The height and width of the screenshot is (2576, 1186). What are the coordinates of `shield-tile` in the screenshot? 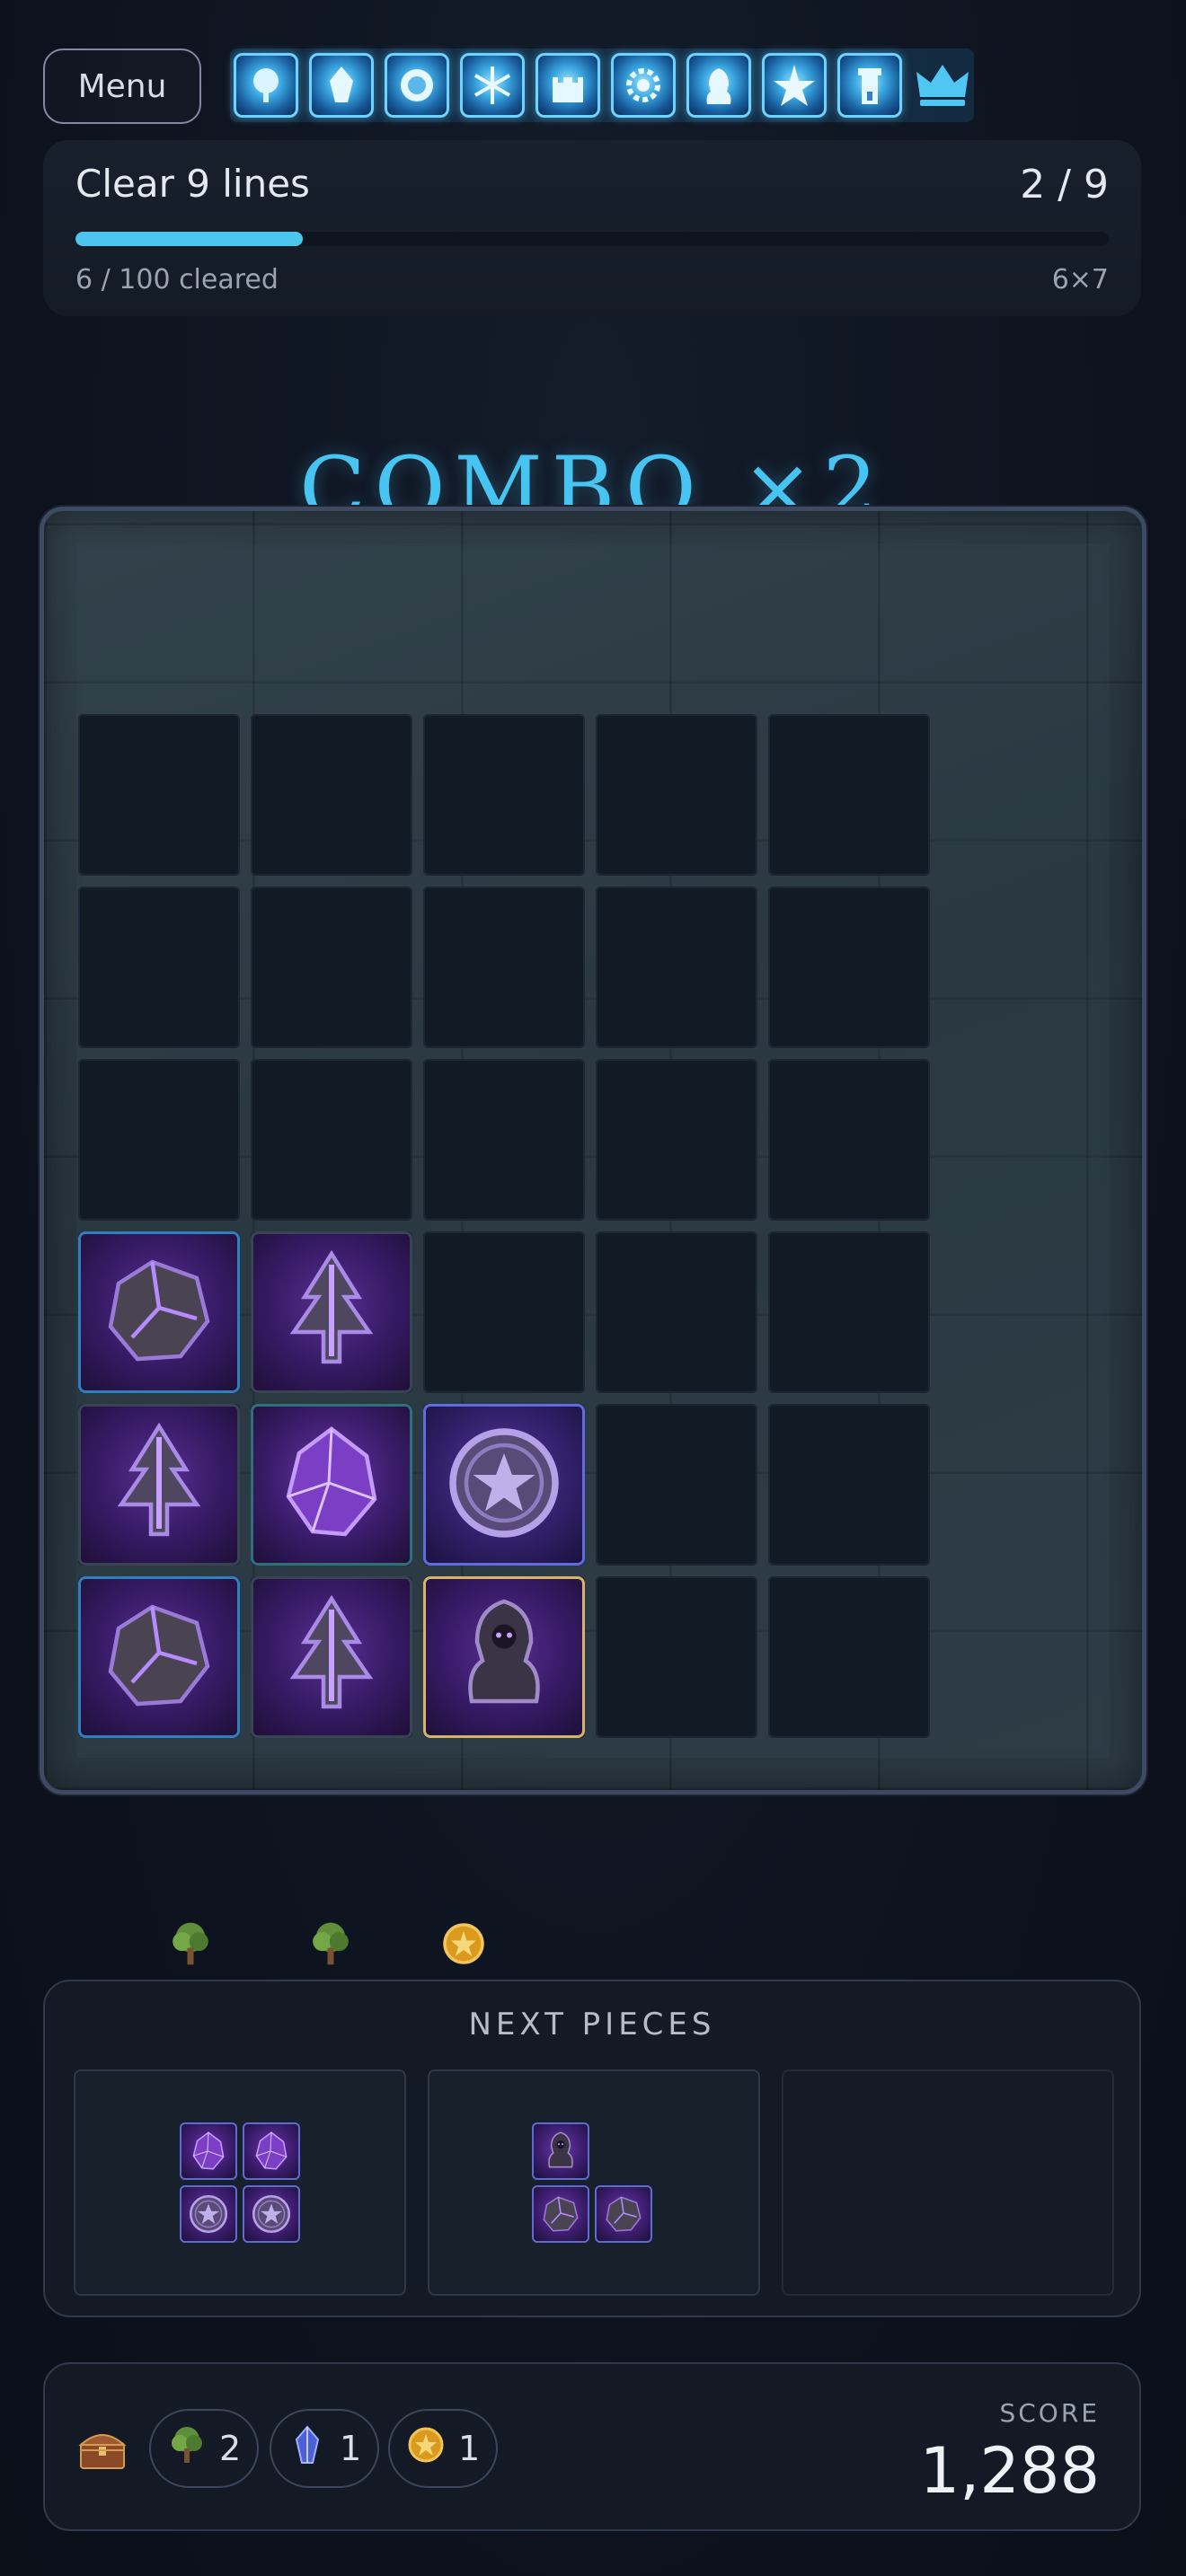 It's located at (504, 1485).